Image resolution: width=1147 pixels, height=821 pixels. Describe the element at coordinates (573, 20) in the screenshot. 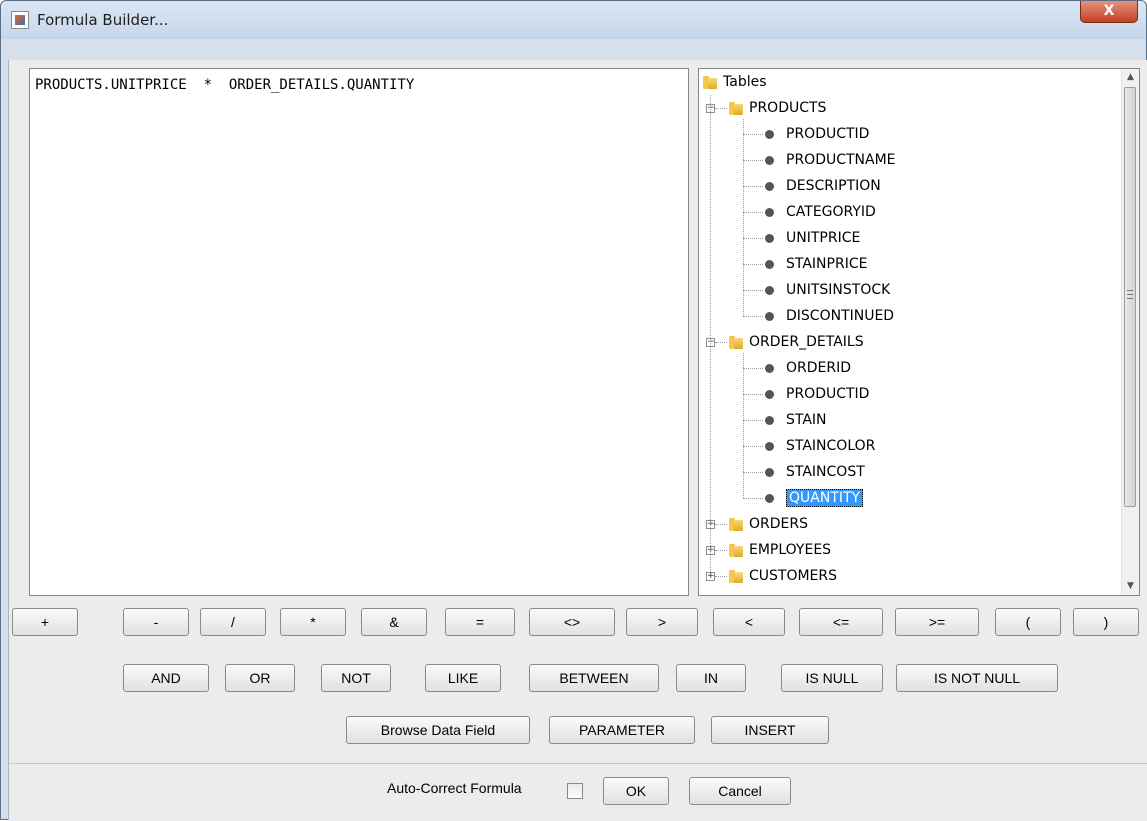

I see `title-bar: Formula Builder... X` at that location.